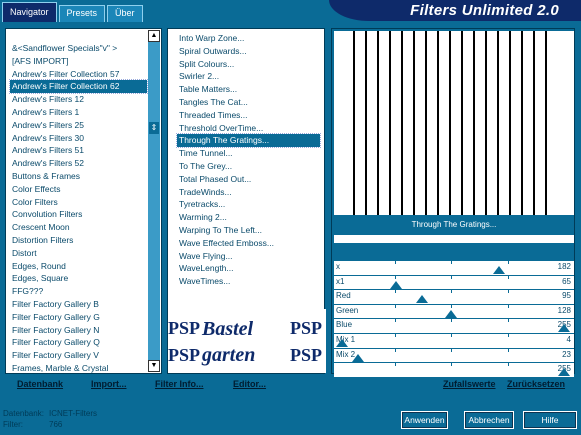 The height and width of the screenshot is (435, 581). I want to click on apply-button: Anwenden, so click(424, 420).